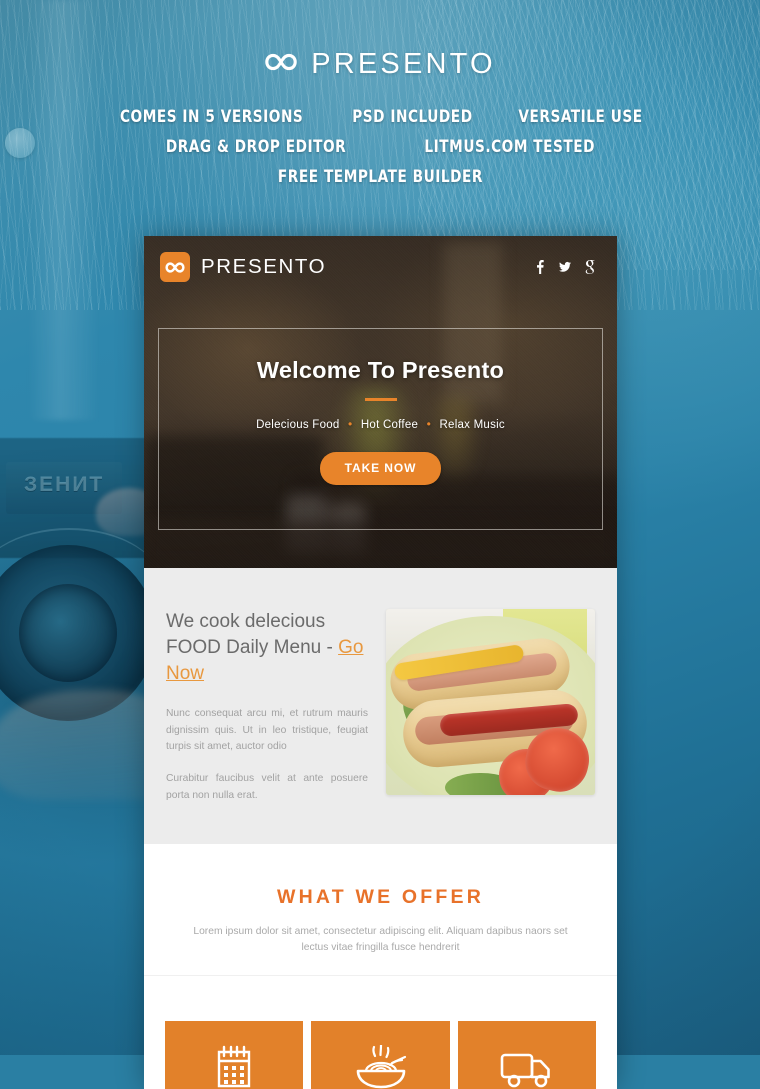  I want to click on promo-feature: DRAG & DROP EDITOR, so click(256, 146).